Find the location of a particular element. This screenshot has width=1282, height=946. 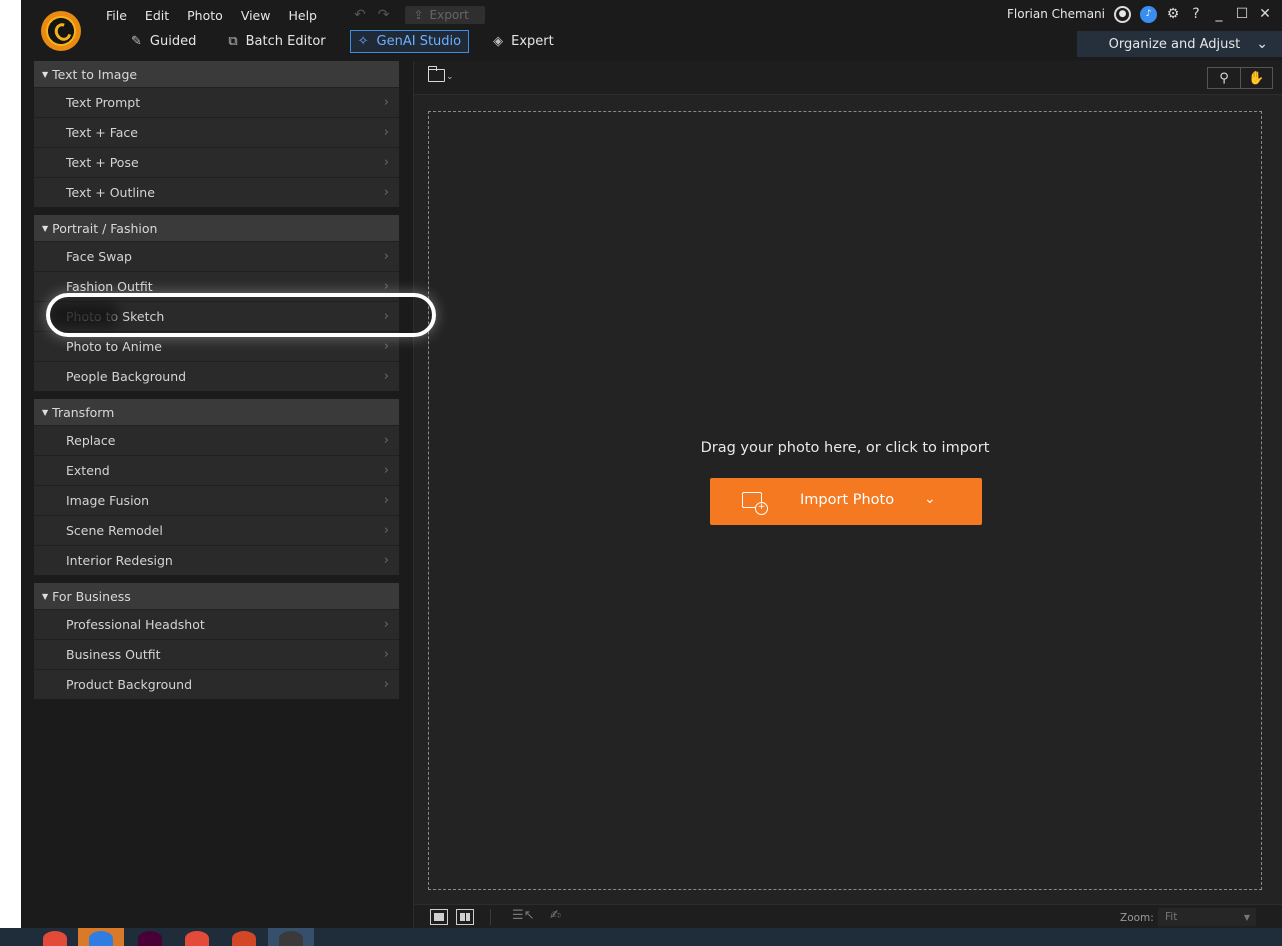

undo-redo-group: ↶ ↷ is located at coordinates (371, 15).